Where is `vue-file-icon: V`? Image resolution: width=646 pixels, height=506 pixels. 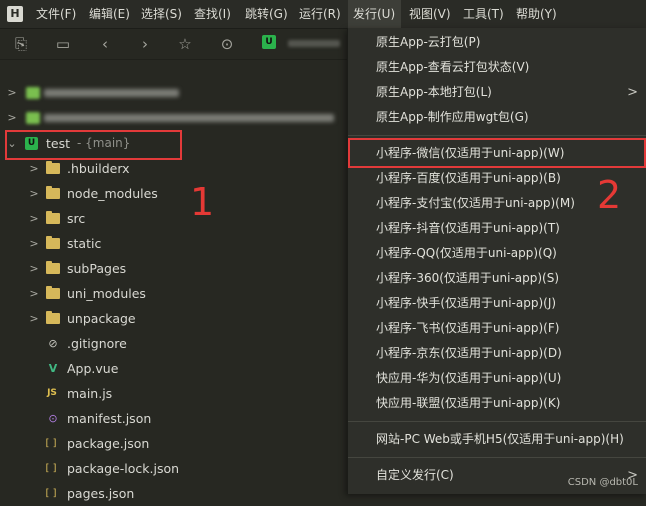
vue-file-icon: V is located at coordinates (53, 368).